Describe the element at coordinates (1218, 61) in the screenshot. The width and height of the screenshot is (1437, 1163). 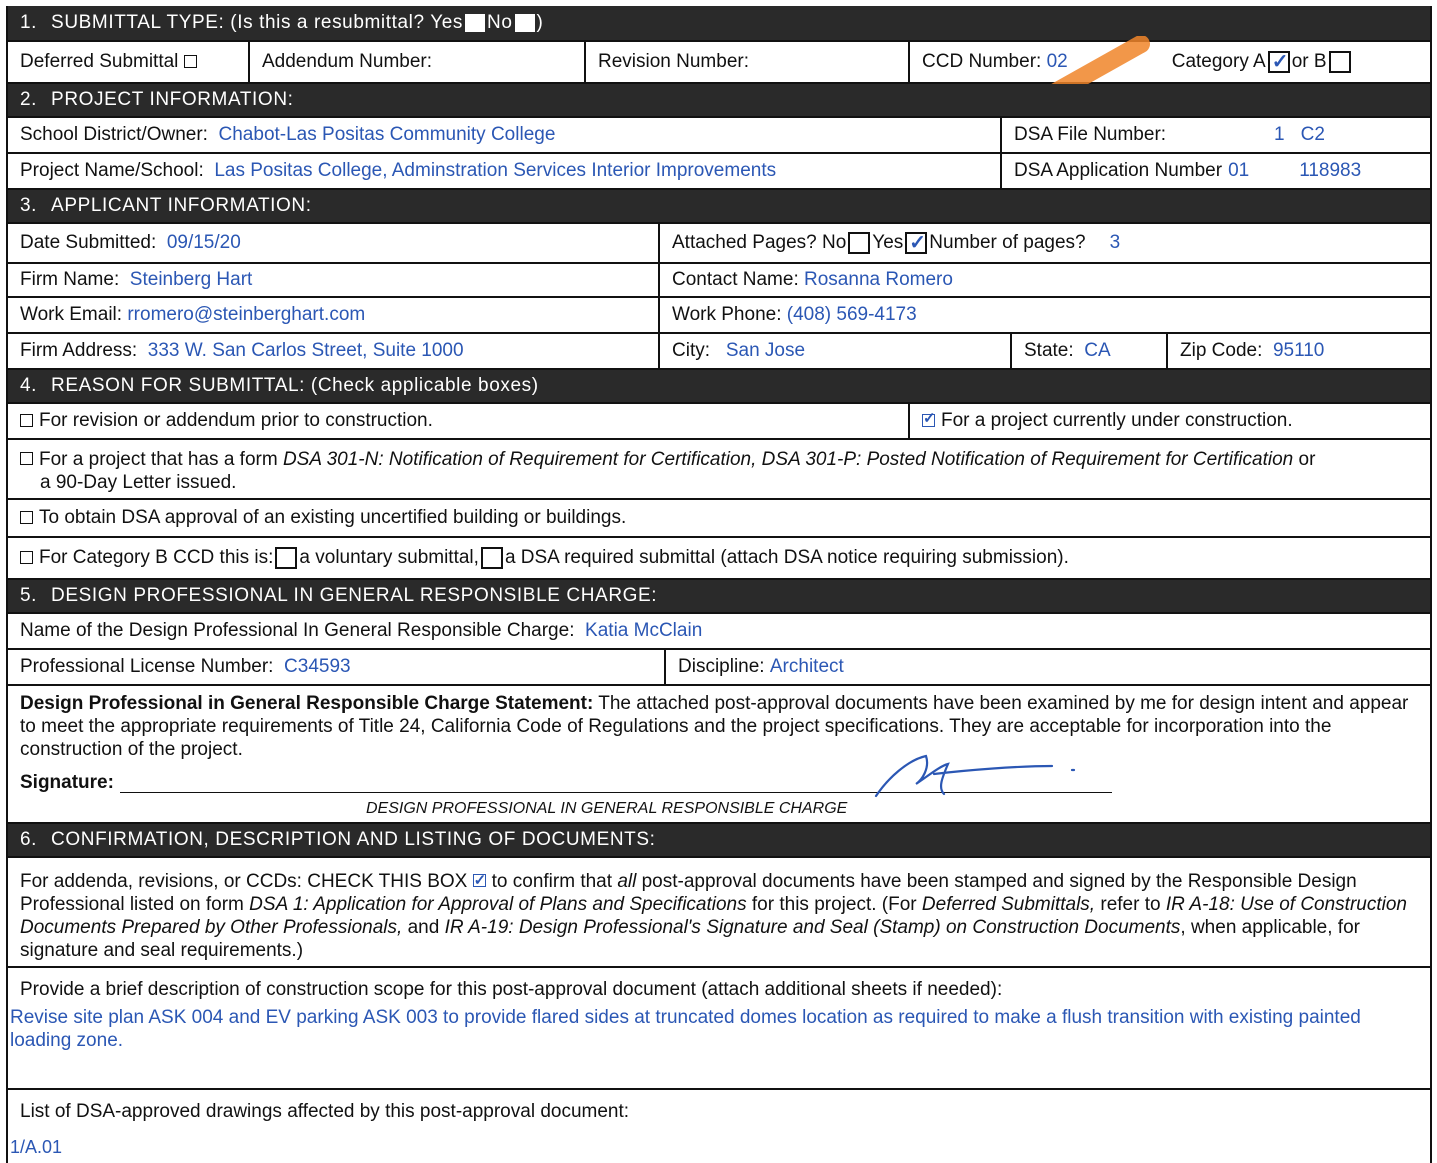
I see `category-a-label: Category A` at that location.